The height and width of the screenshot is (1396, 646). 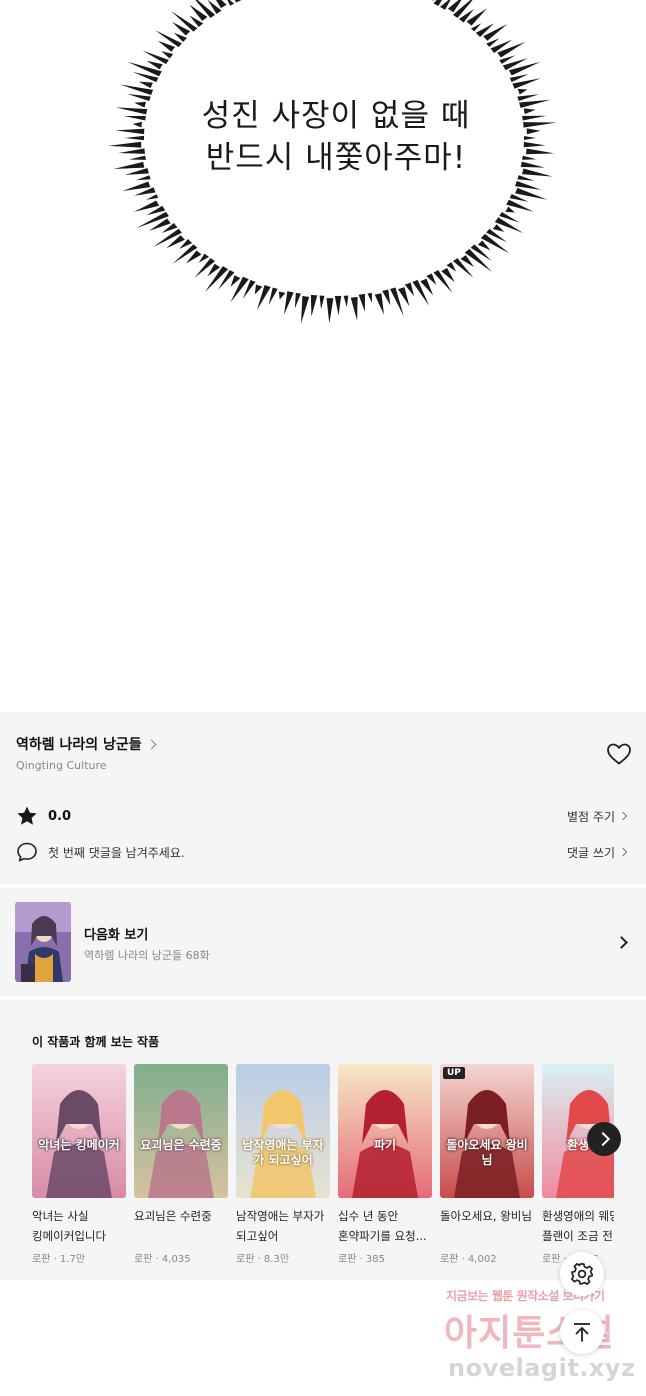 What do you see at coordinates (283, 1152) in the screenshot?
I see `cover-title-art: 남작영애는 부자가 되고싶어` at bounding box center [283, 1152].